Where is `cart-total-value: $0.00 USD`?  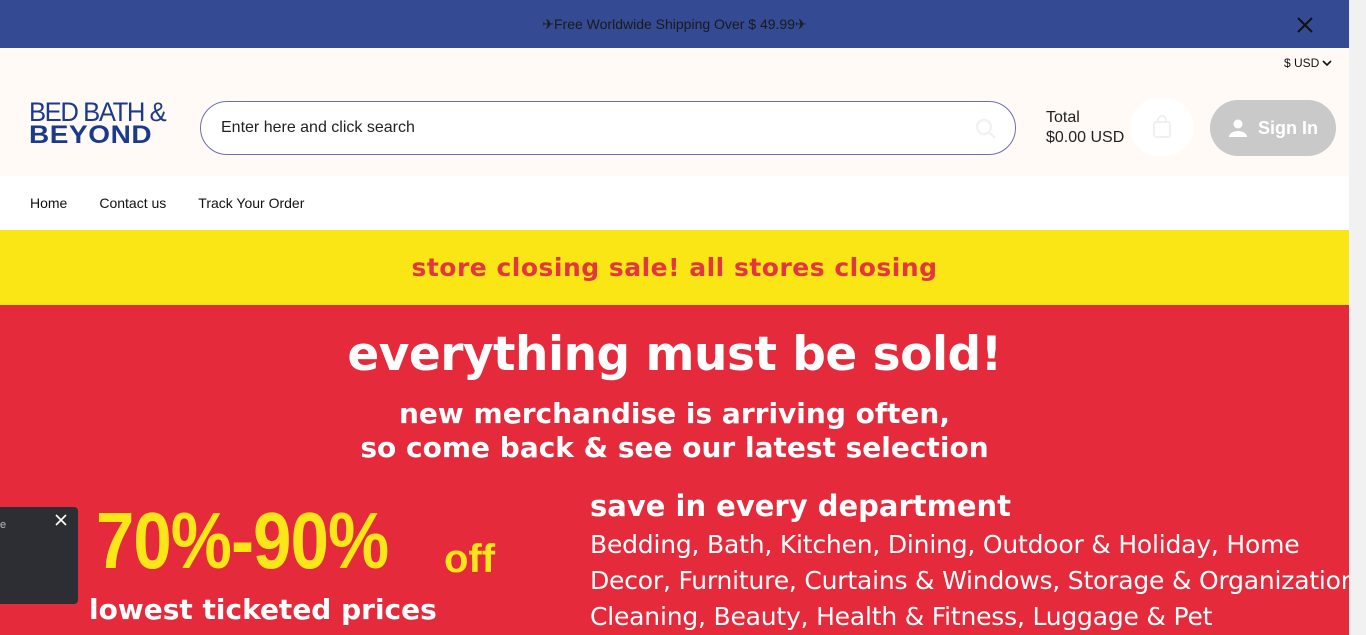
cart-total-value: $0.00 USD is located at coordinates (1085, 137).